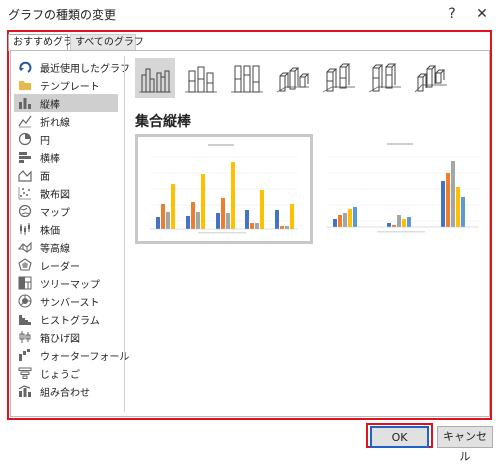 The image size is (500, 467). I want to click on sidebar-item-surface: 等高線, so click(66, 247).